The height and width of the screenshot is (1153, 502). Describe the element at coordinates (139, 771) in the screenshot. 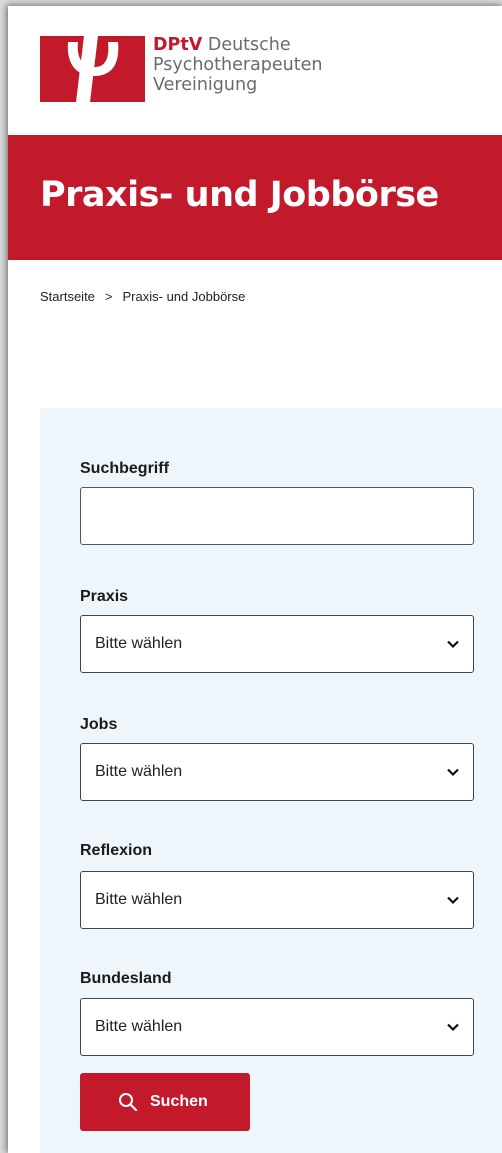

I see `jobs-select-value: Bitte wählen` at that location.